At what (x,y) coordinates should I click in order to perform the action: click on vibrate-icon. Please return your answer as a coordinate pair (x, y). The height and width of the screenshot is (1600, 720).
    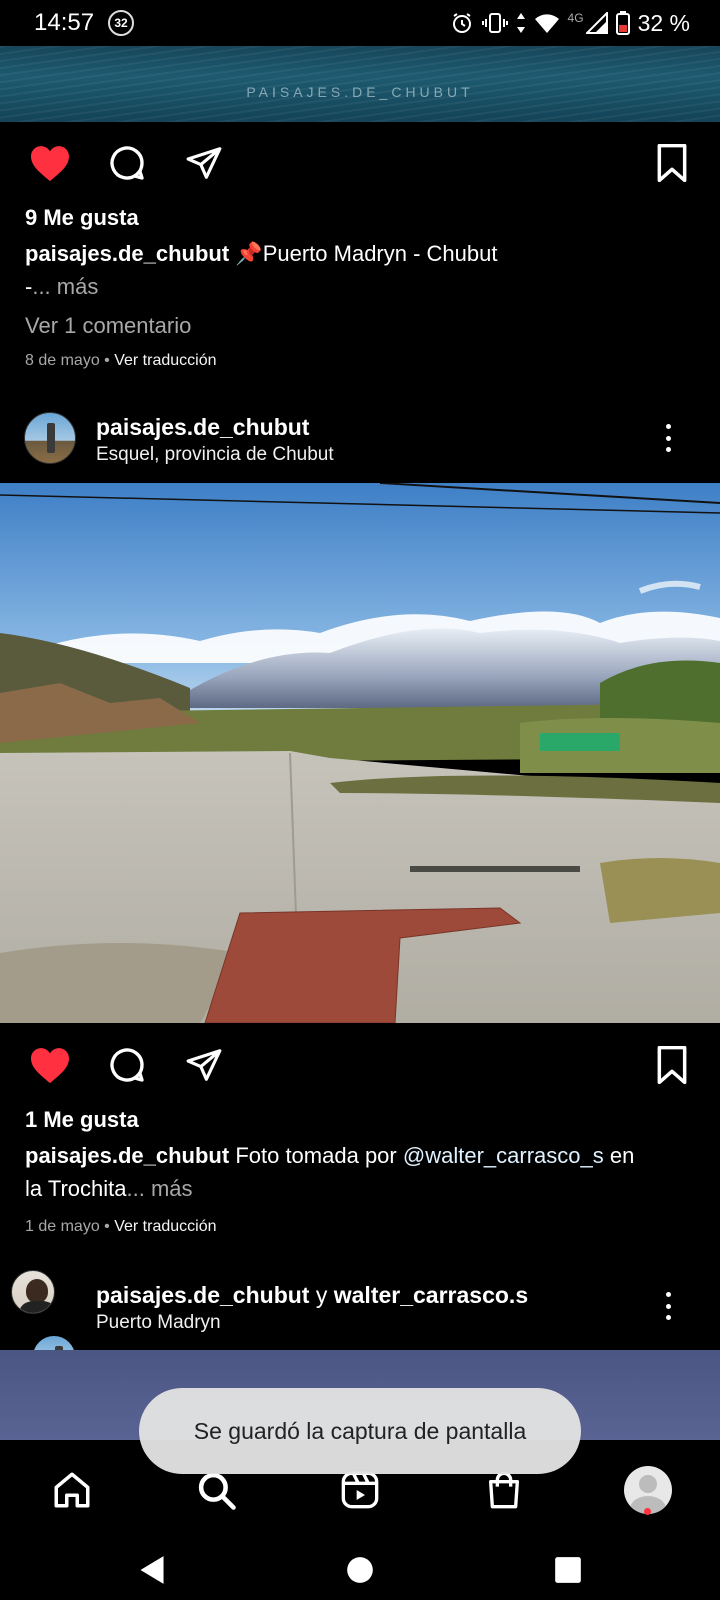
    Looking at the image, I should click on (494, 23).